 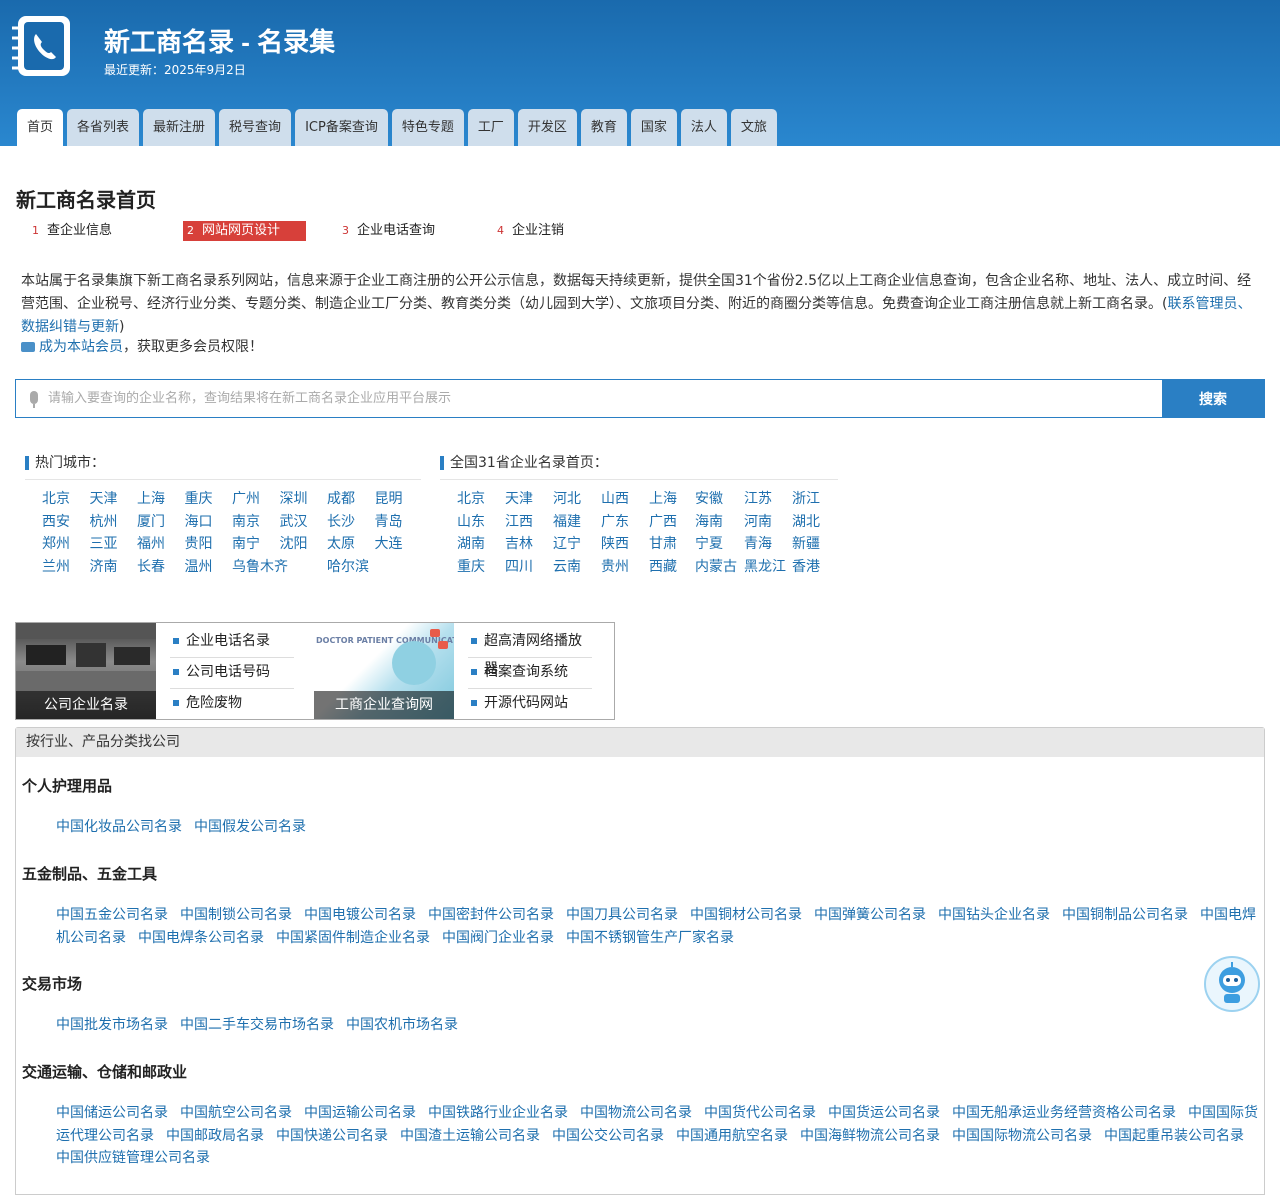 What do you see at coordinates (161, 499) in the screenshot?
I see `city-link: 上海` at bounding box center [161, 499].